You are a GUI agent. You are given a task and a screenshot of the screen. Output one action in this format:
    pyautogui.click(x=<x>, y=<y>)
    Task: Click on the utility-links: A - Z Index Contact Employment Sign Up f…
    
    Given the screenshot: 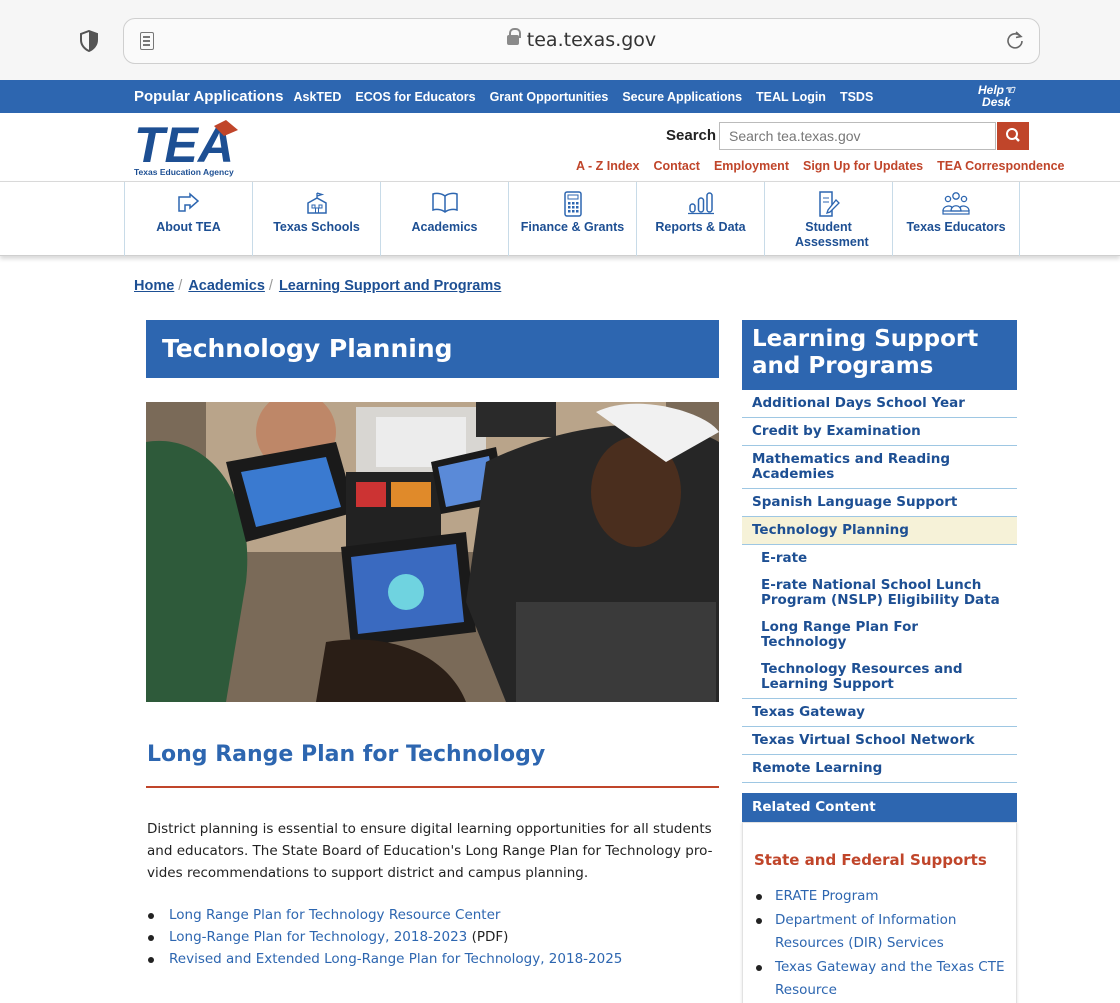 What is the action you would take?
    pyautogui.click(x=820, y=166)
    